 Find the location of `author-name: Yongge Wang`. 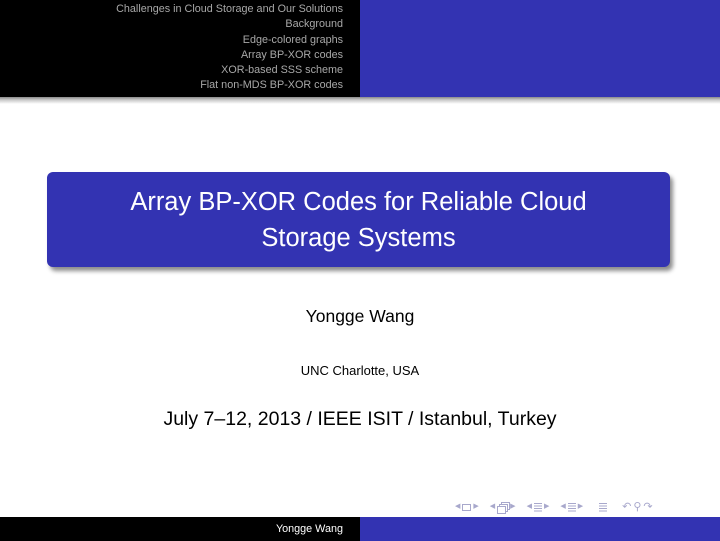

author-name: Yongge Wang is located at coordinates (360, 316).